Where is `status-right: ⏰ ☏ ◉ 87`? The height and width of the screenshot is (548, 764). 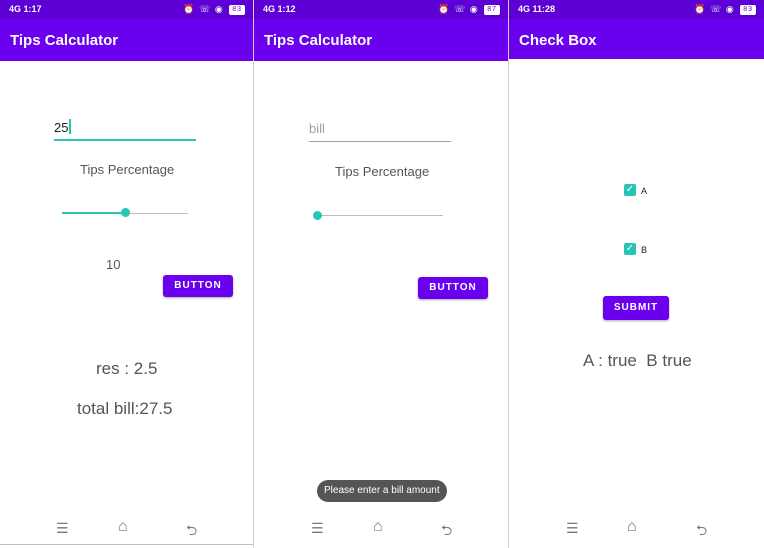
status-right: ⏰ ☏ ◉ 87 is located at coordinates (469, 9).